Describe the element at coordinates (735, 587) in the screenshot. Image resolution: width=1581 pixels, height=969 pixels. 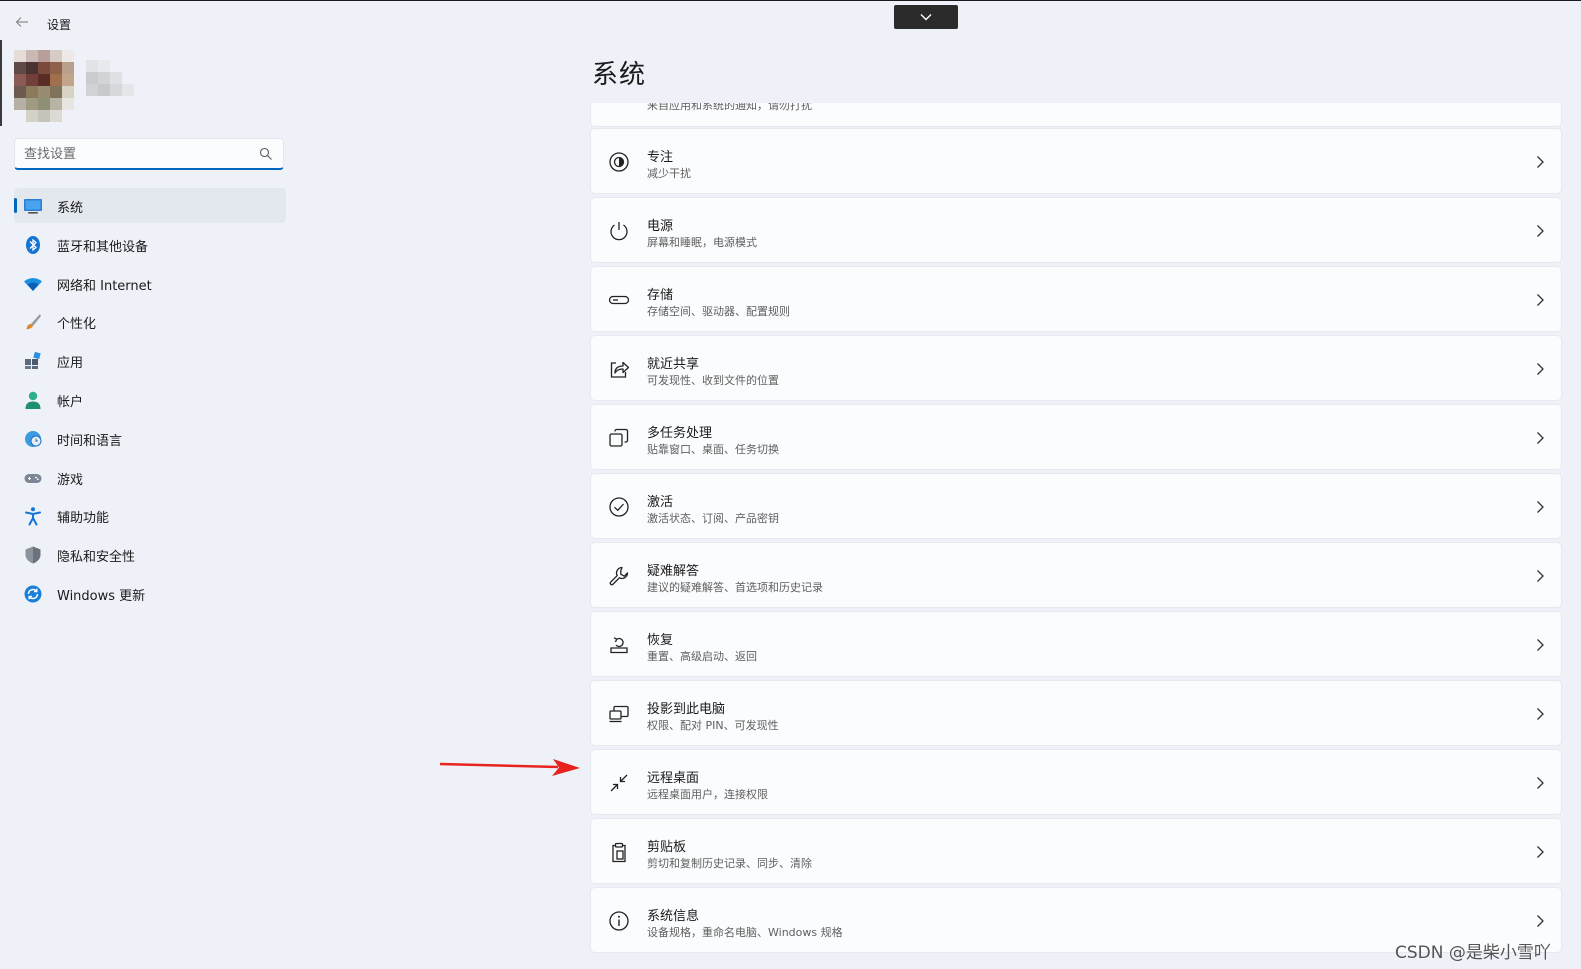
I see `card-subtitle: 建议的疑难解答、首选项和历史记录` at that location.